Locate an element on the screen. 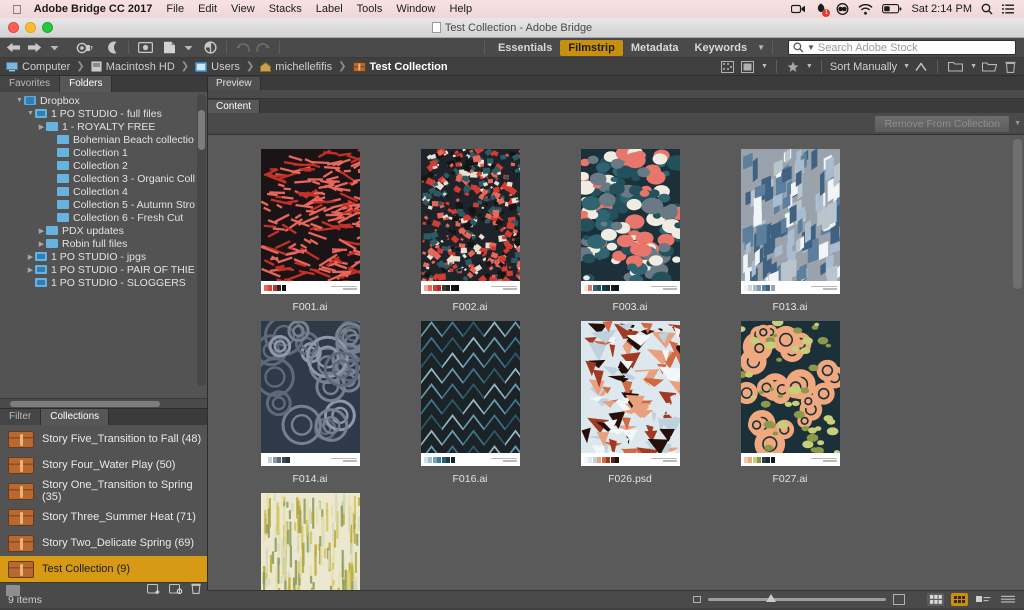 Image resolution: width=1024 pixels, height=610 pixels. workspace-dropdown-icon: ▼ is located at coordinates (761, 47).